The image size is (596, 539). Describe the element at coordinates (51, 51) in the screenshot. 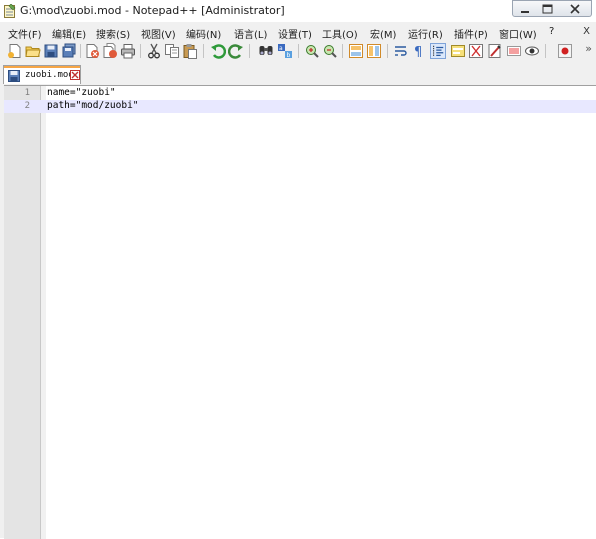

I see `save-icon` at that location.